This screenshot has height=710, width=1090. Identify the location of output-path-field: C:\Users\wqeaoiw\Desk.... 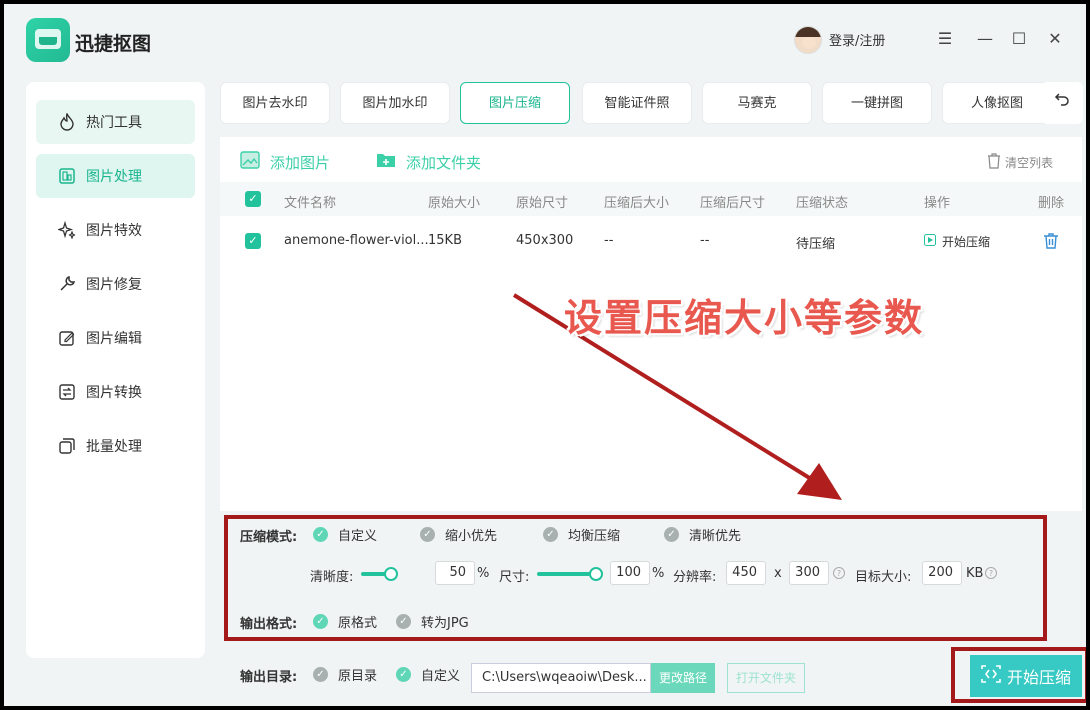
(561, 678).